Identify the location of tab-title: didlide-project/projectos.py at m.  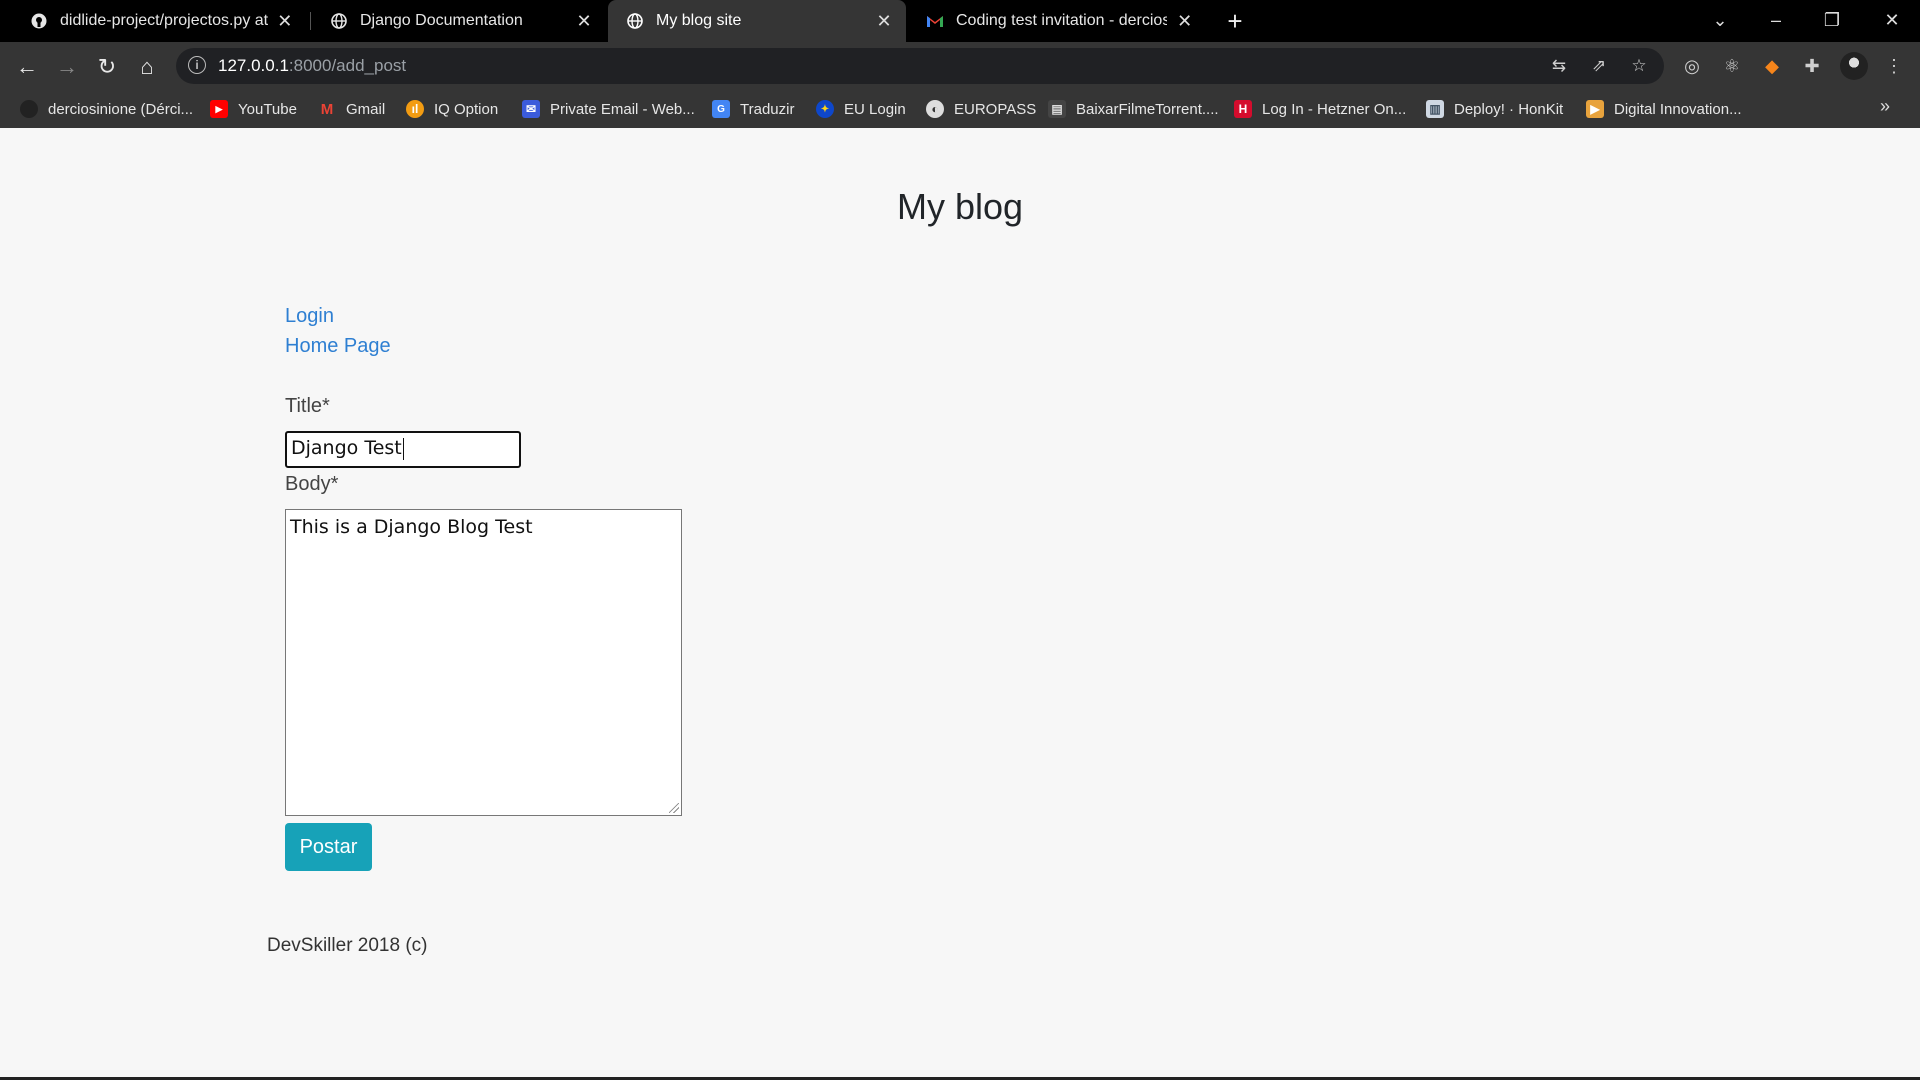
(164, 20).